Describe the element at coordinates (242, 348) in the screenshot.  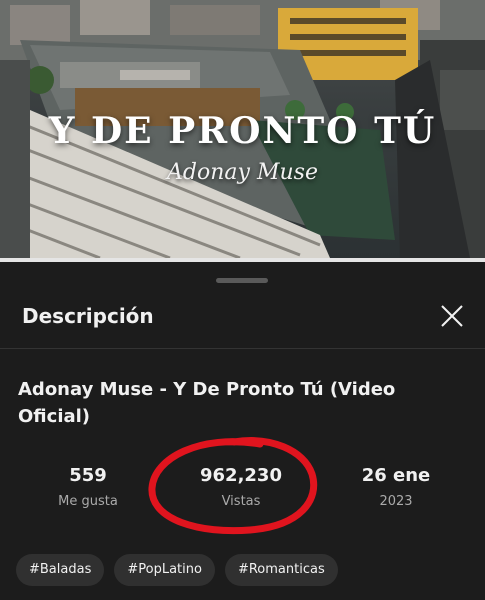
I see `header-divider` at that location.